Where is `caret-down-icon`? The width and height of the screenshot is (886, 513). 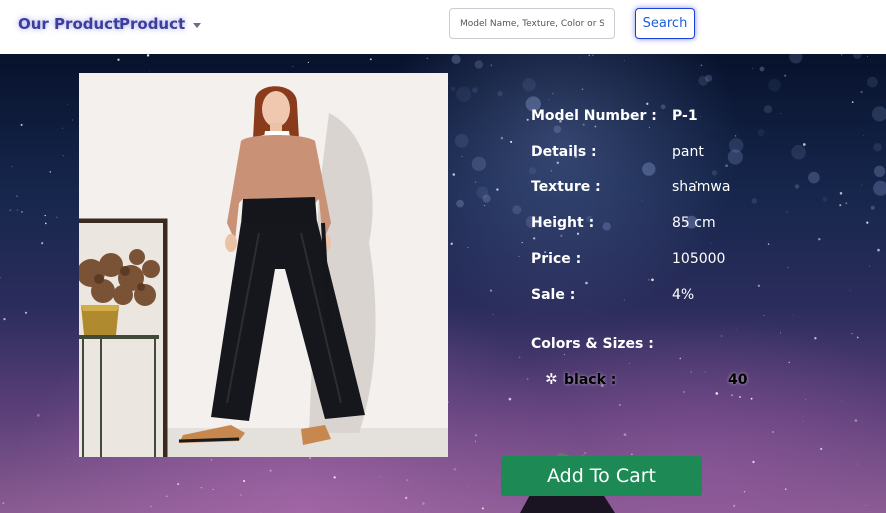
caret-down-icon is located at coordinates (197, 25).